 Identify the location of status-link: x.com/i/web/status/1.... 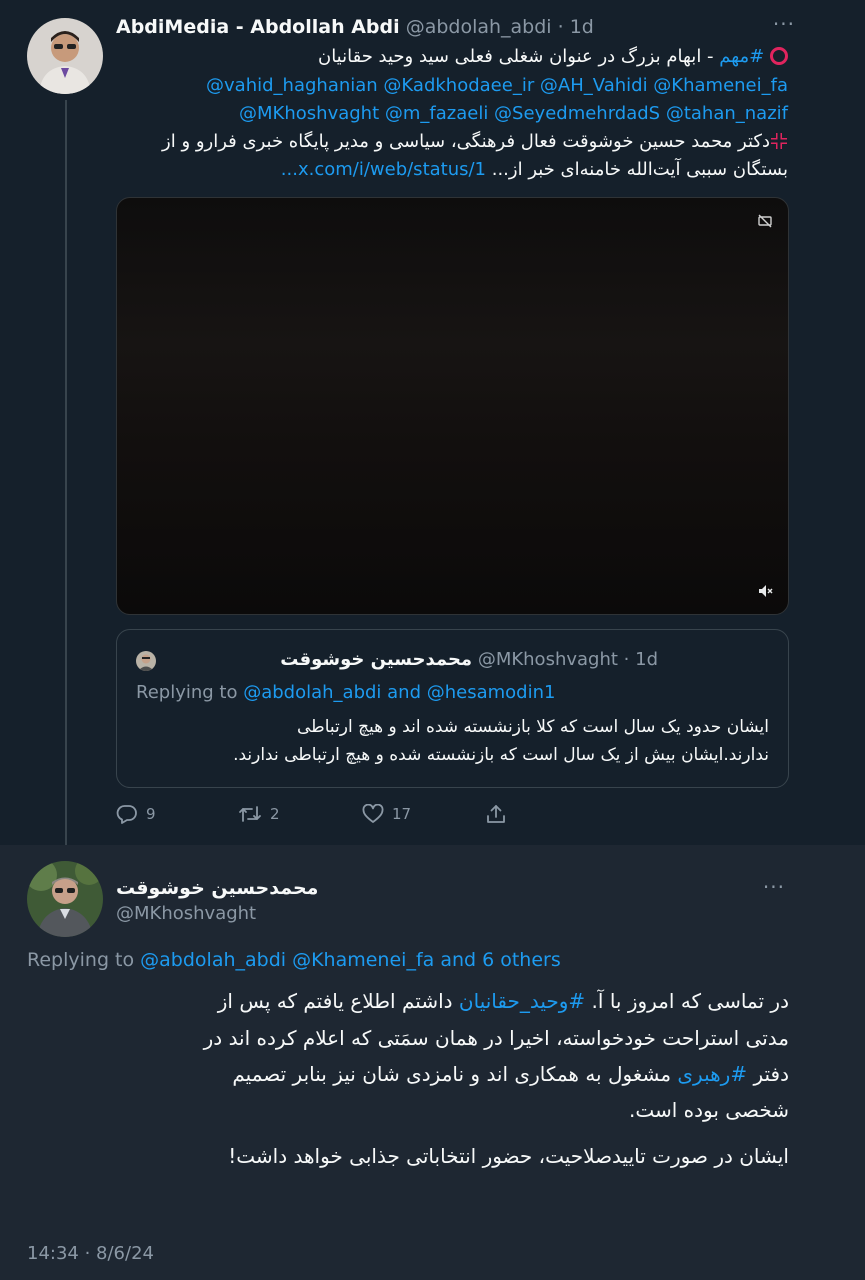
(383, 169).